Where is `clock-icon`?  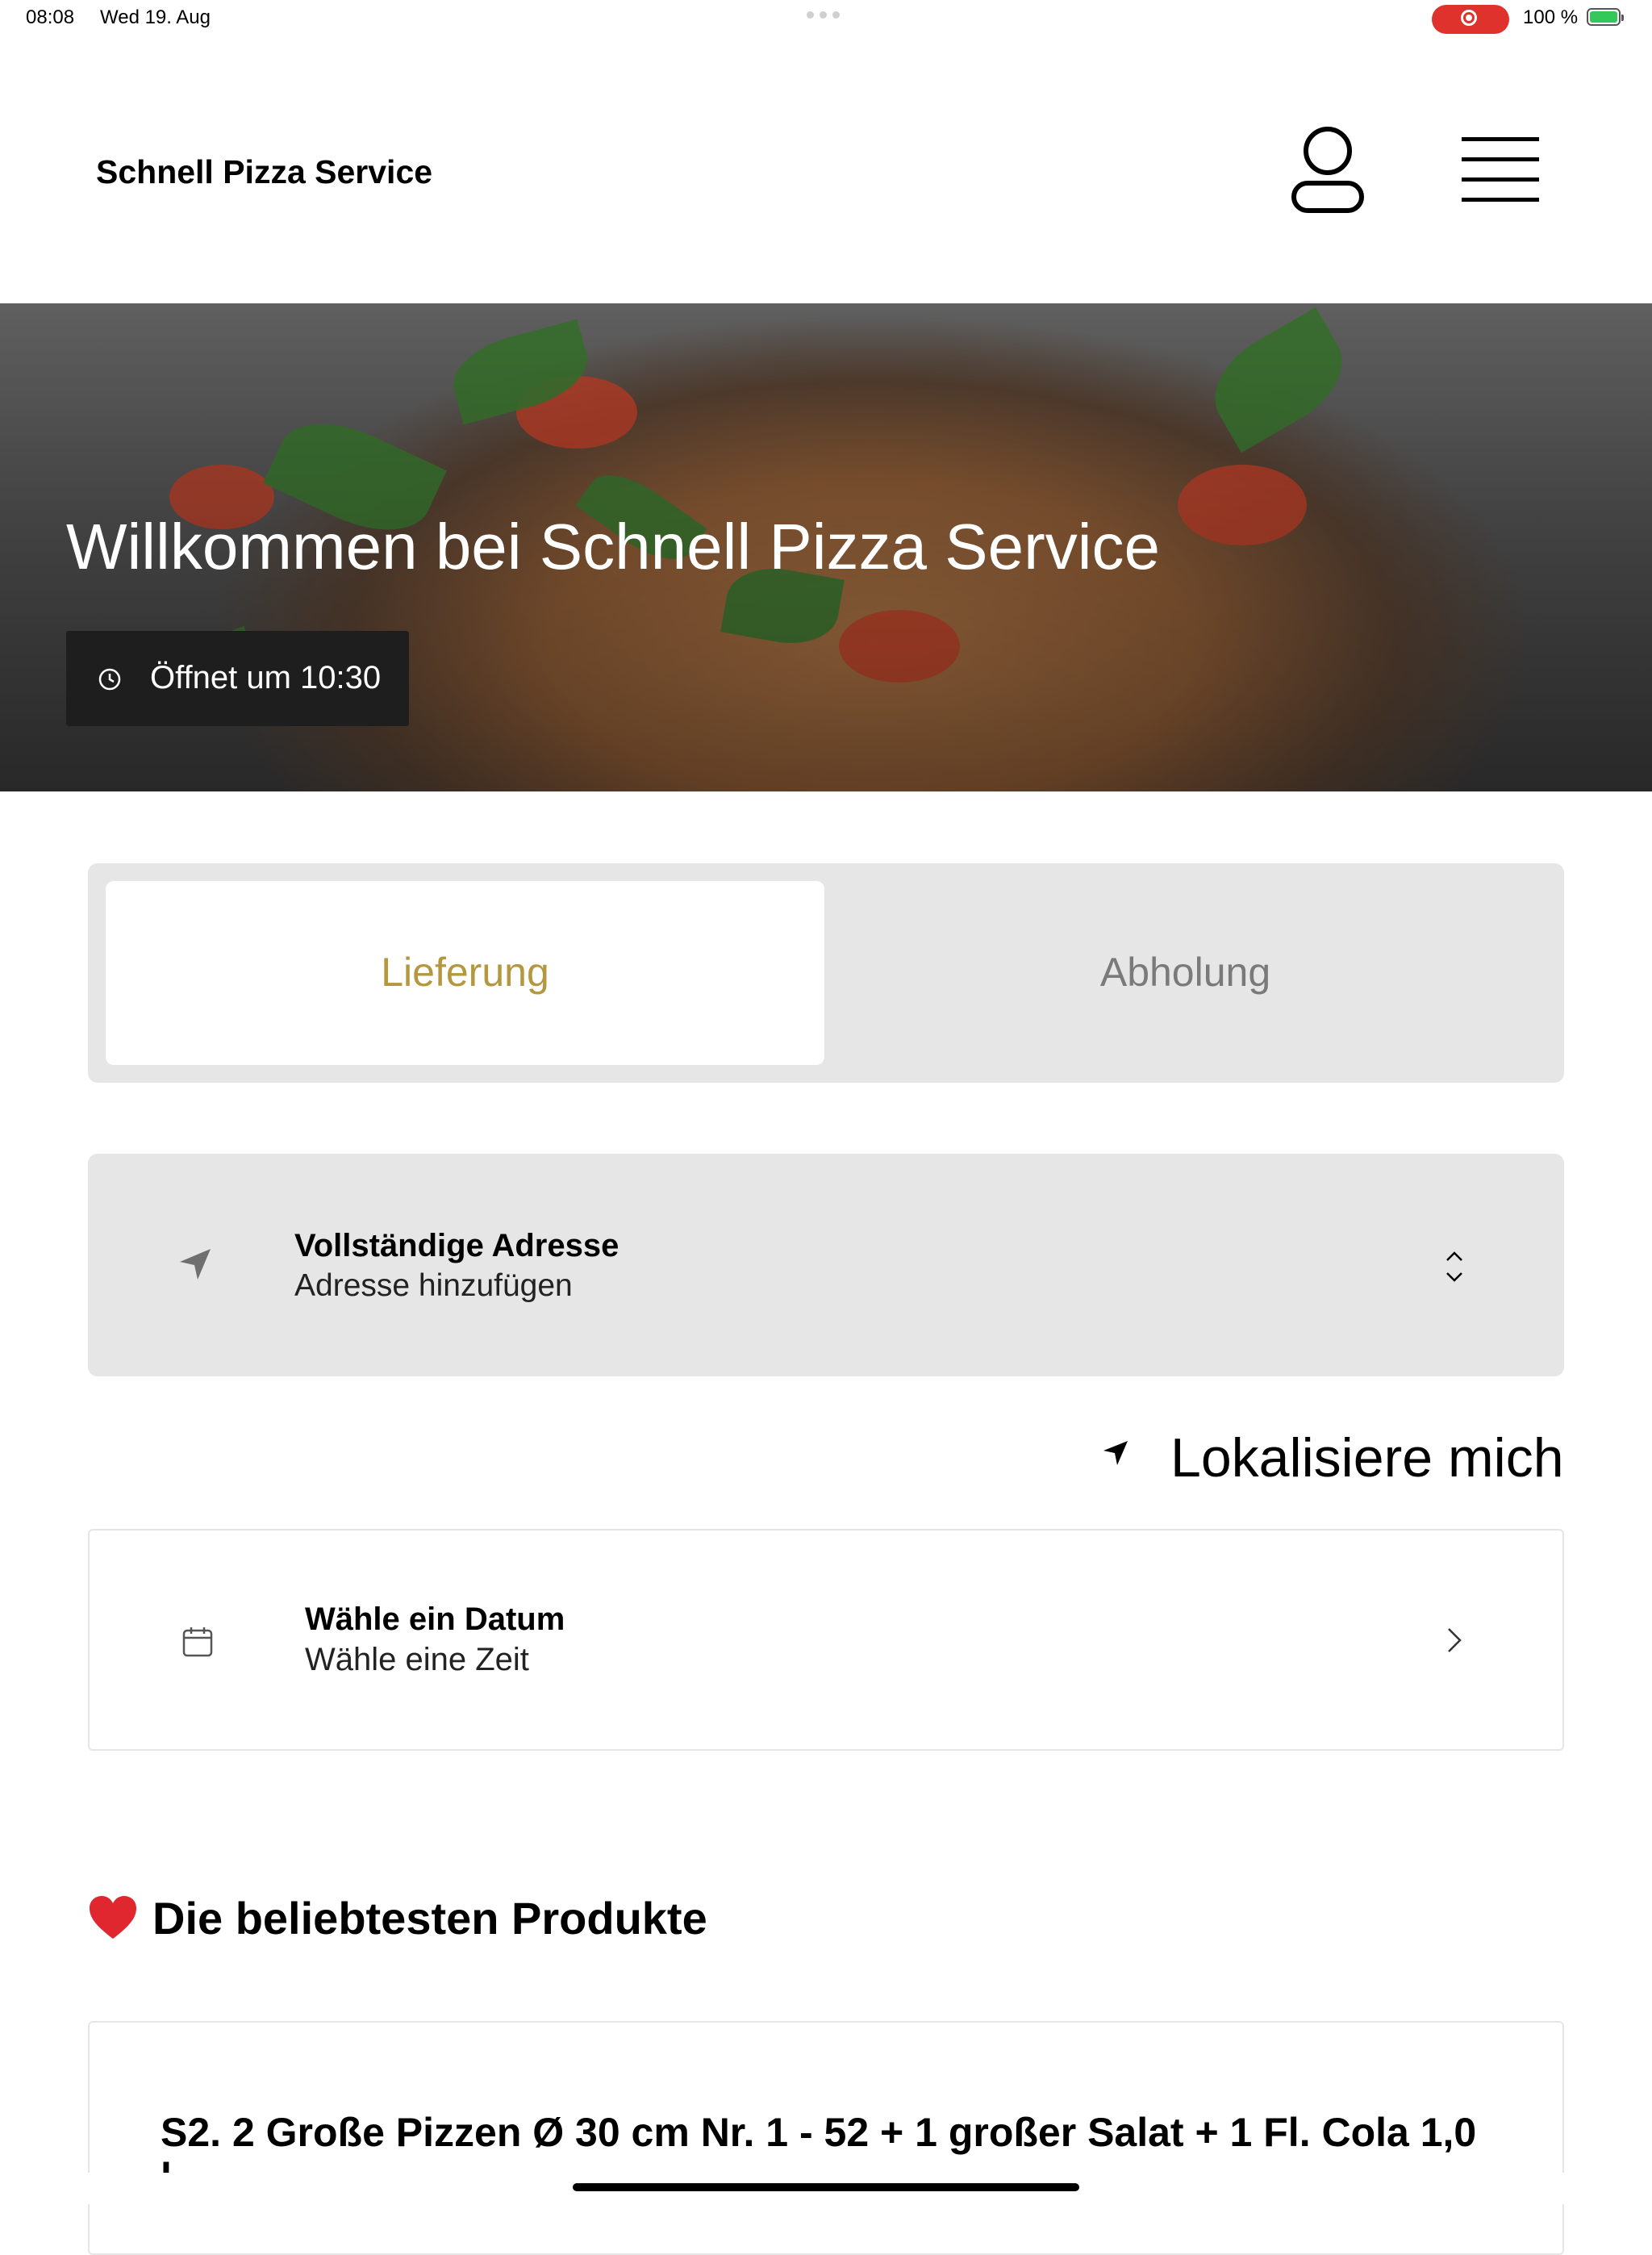 clock-icon is located at coordinates (109, 679).